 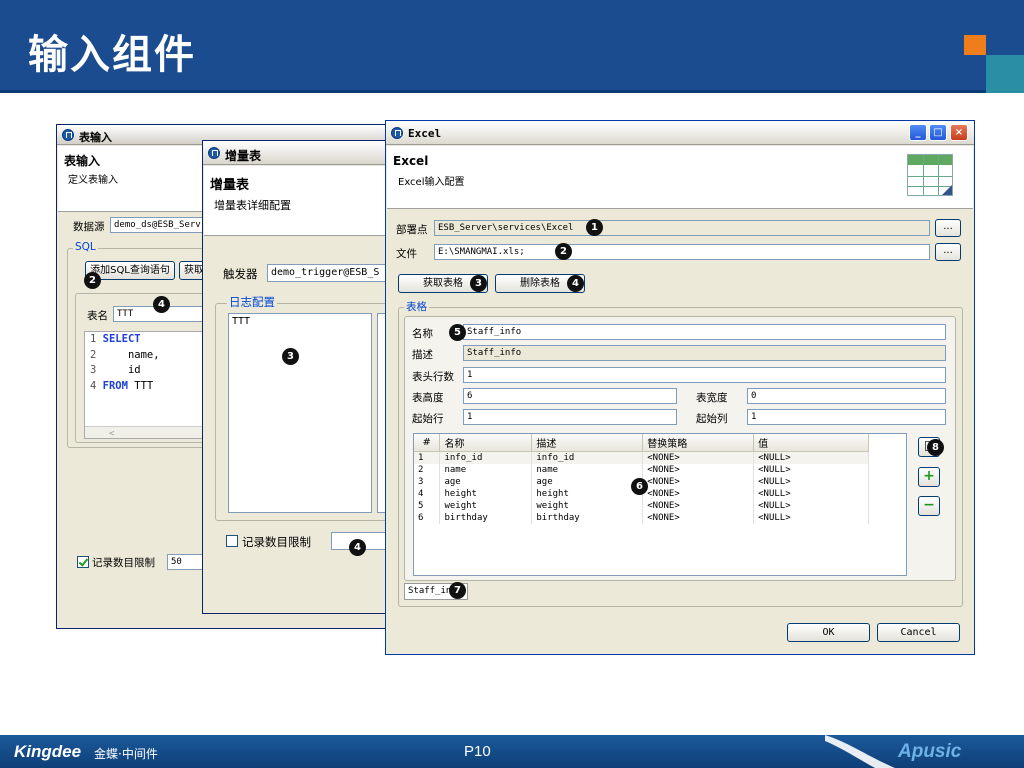 What do you see at coordinates (641, 506) in the screenshot?
I see `table-row: 5 weight weight <NONE> <NULL>` at bounding box center [641, 506].